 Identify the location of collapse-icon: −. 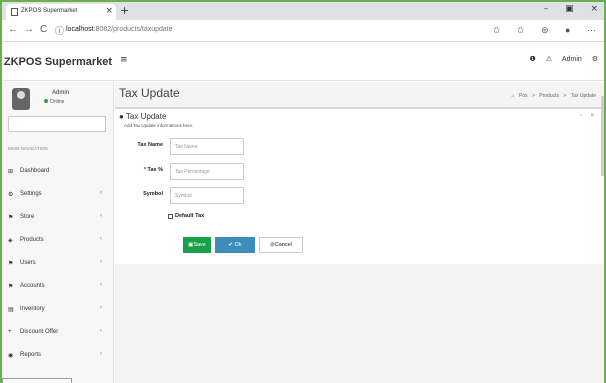
(581, 116).